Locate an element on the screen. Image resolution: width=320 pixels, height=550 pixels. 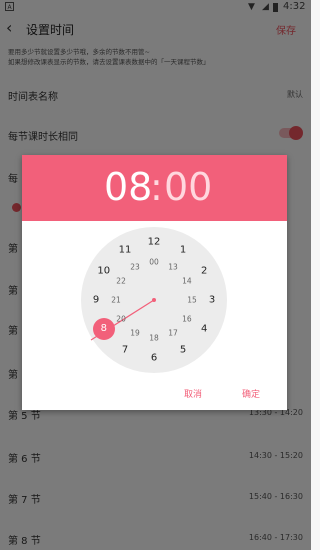
minutes-display: 00 is located at coordinates (188, 187).